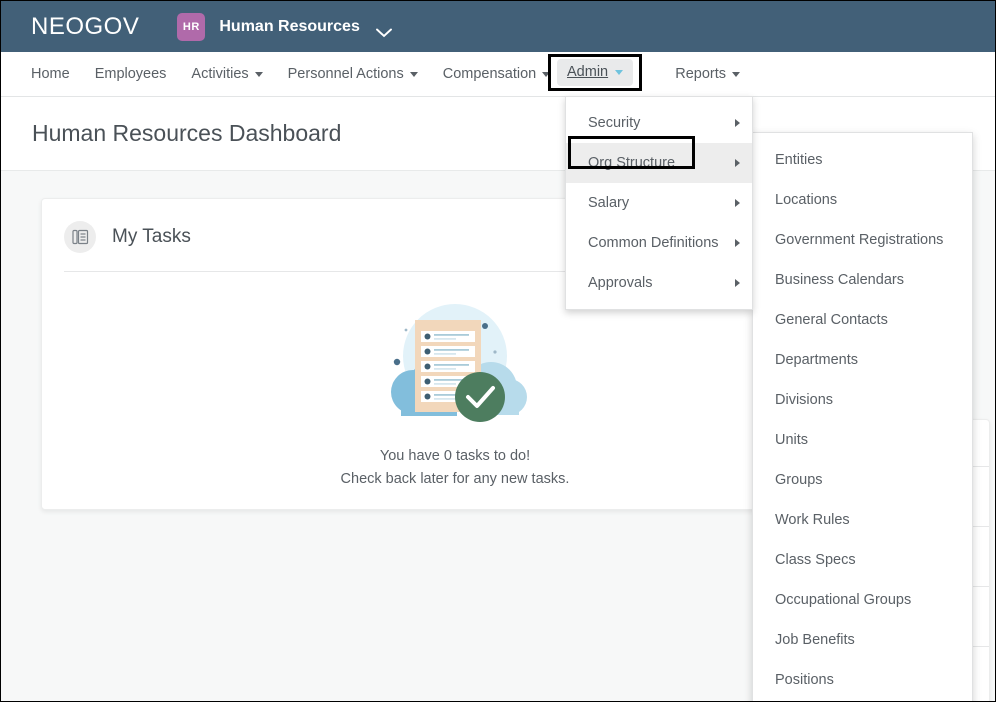 The height and width of the screenshot is (702, 996). Describe the element at coordinates (862, 160) in the screenshot. I see `submenu-item-entities: Entities` at that location.